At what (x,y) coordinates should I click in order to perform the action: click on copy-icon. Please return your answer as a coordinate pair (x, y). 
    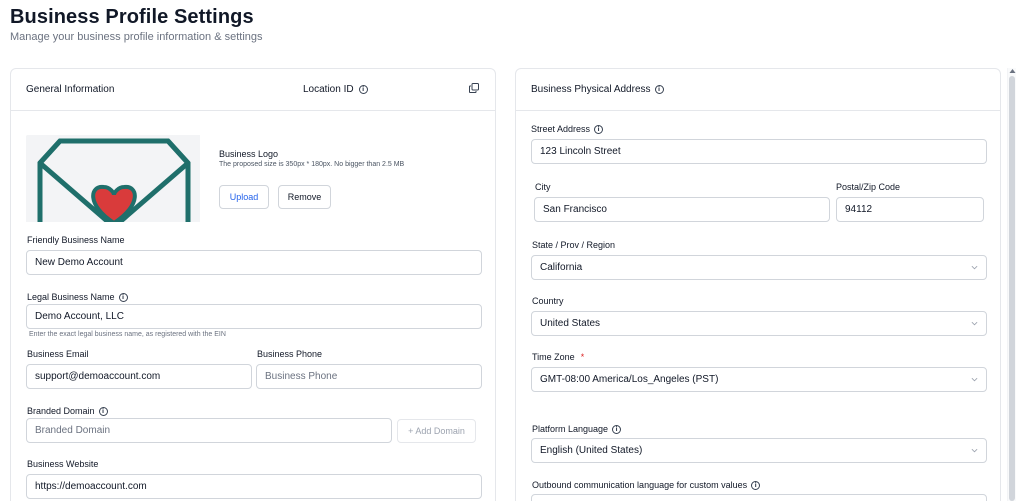
    Looking at the image, I should click on (474, 88).